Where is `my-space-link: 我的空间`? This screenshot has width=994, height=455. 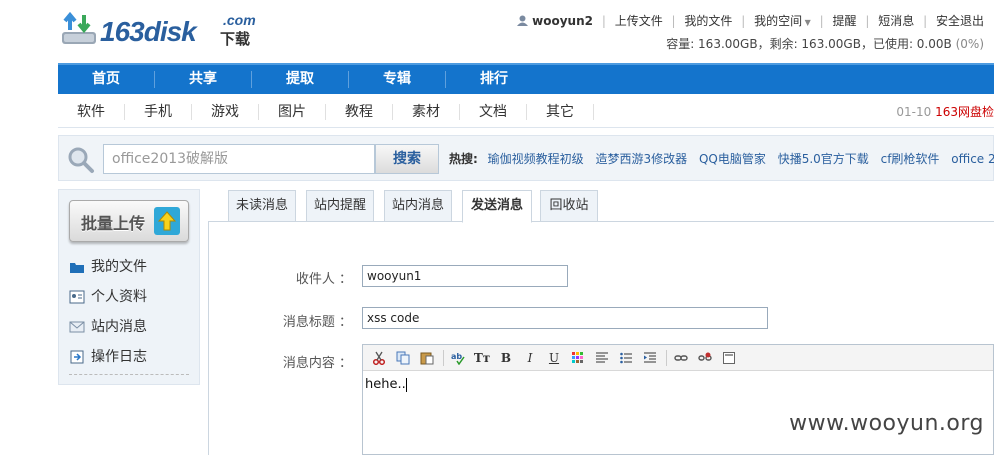
my-space-link: 我的空间 is located at coordinates (778, 21).